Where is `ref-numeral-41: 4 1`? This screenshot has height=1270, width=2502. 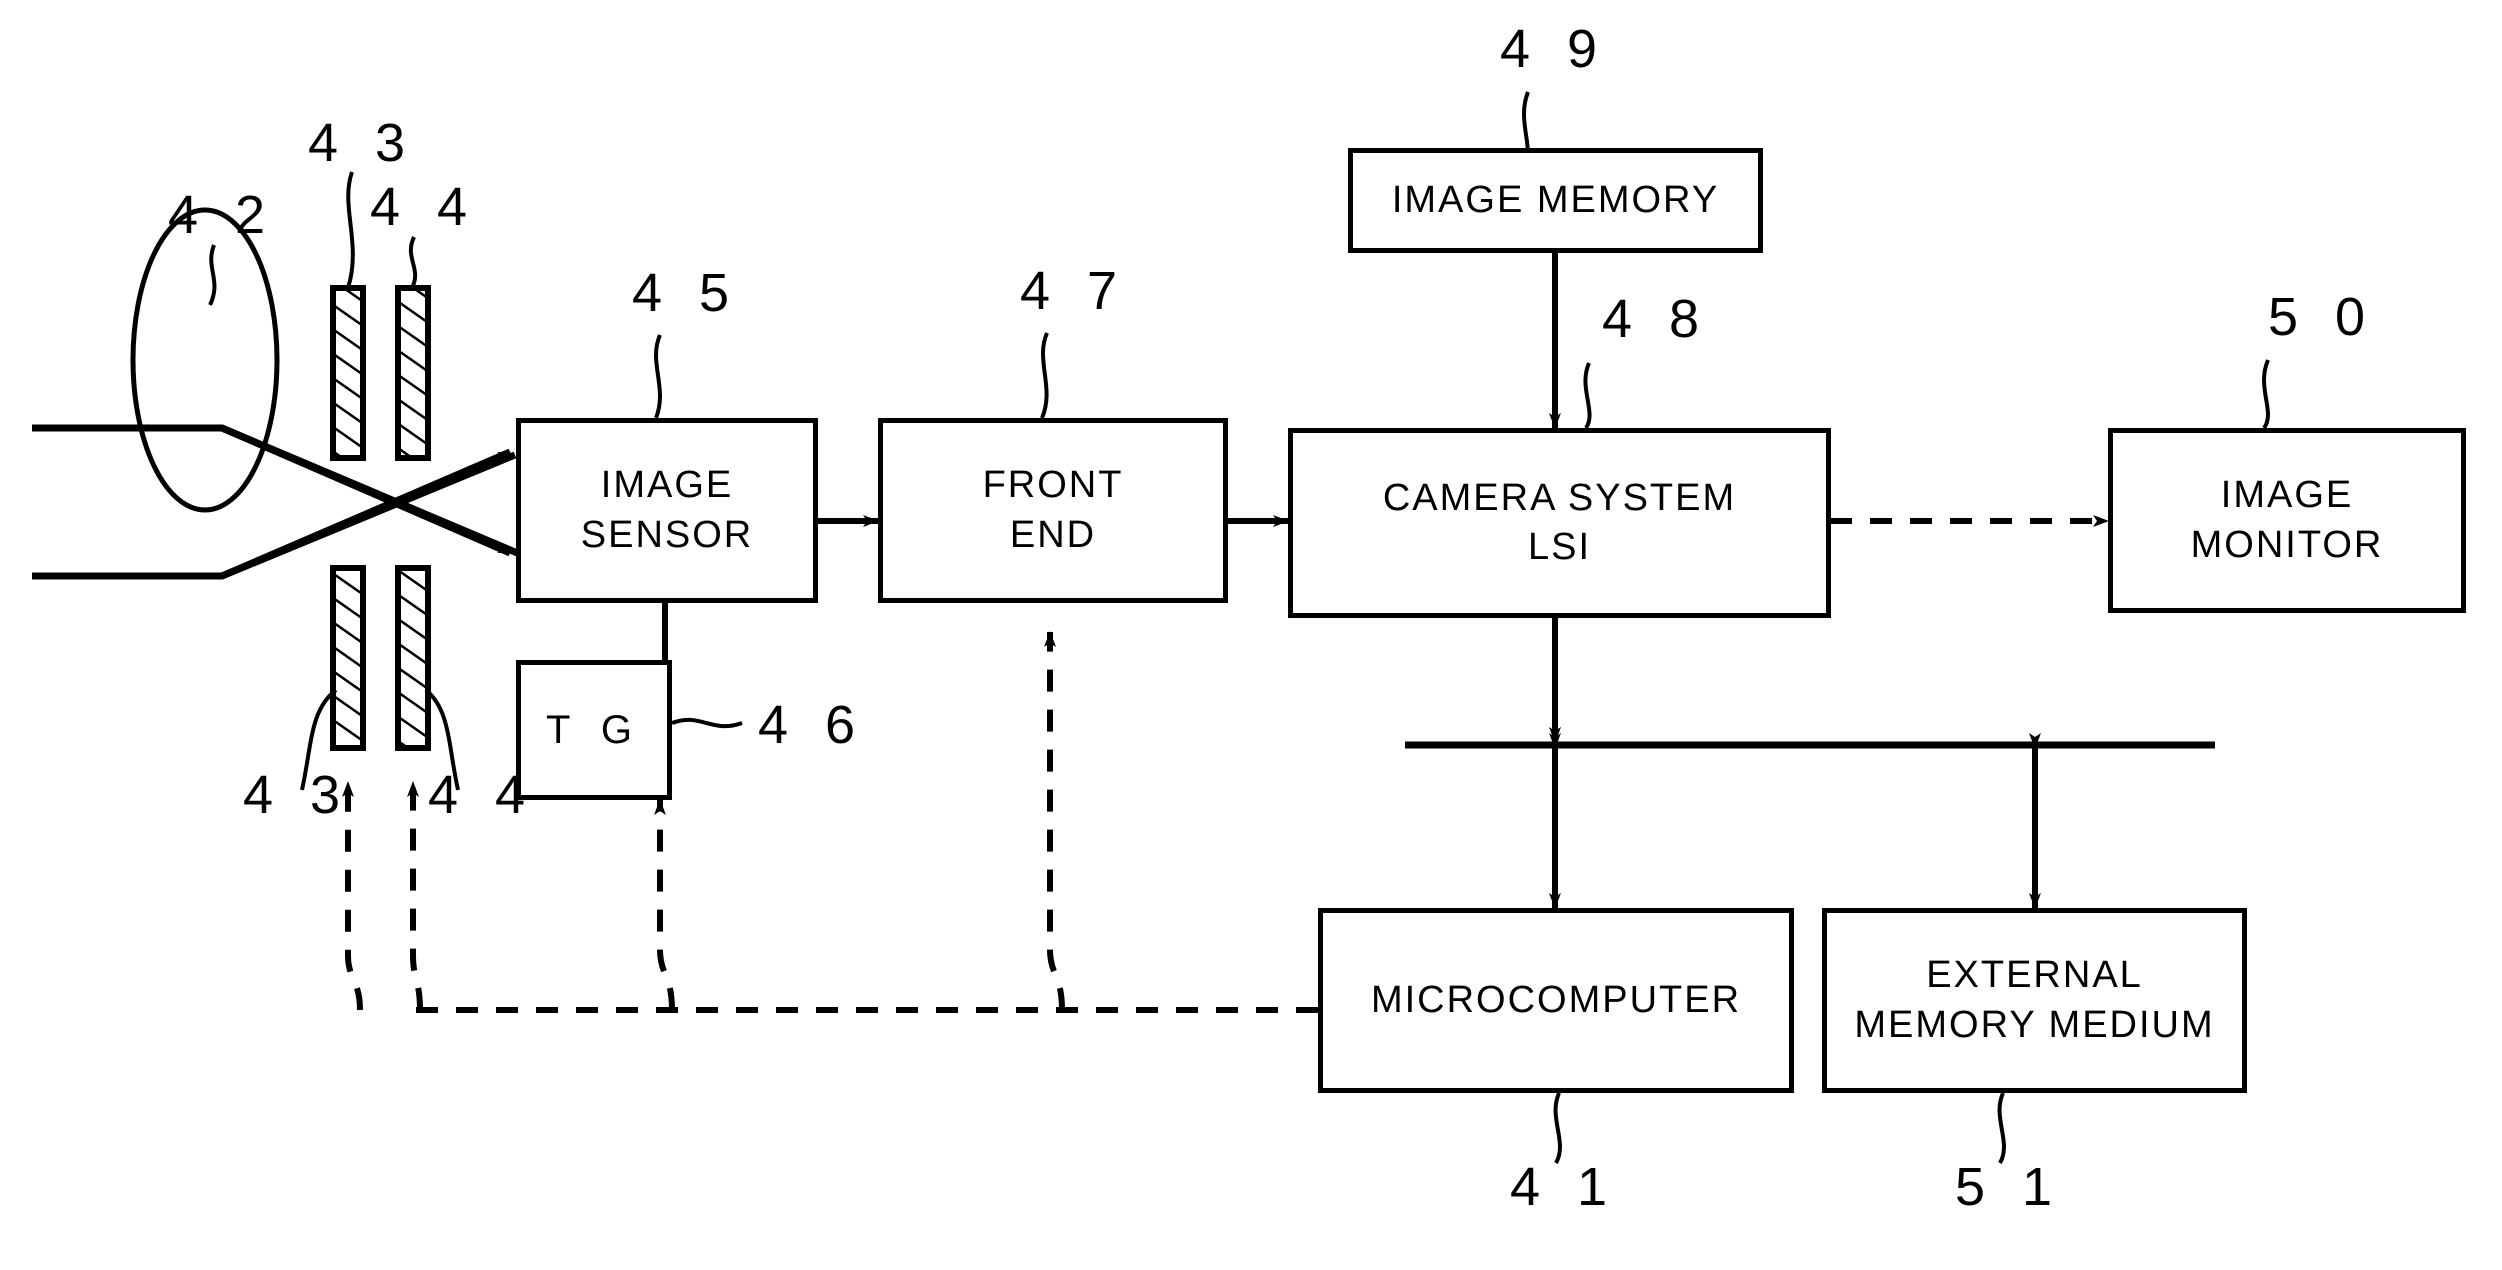 ref-numeral-41: 4 1 is located at coordinates (1564, 1187).